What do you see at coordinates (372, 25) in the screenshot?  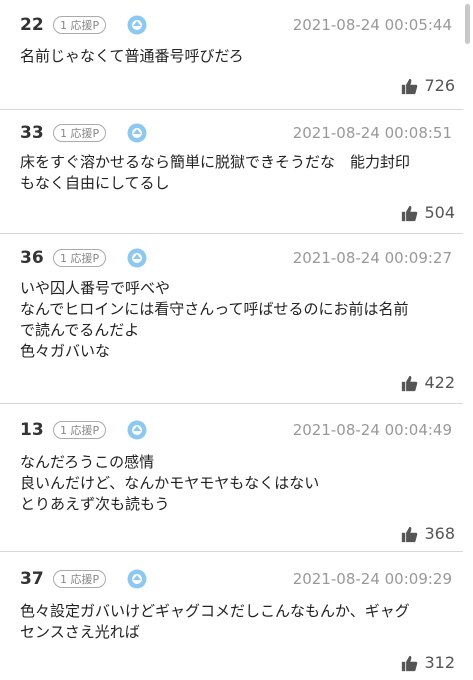 I see `comment-date: 2021-08-24 00:05:44` at bounding box center [372, 25].